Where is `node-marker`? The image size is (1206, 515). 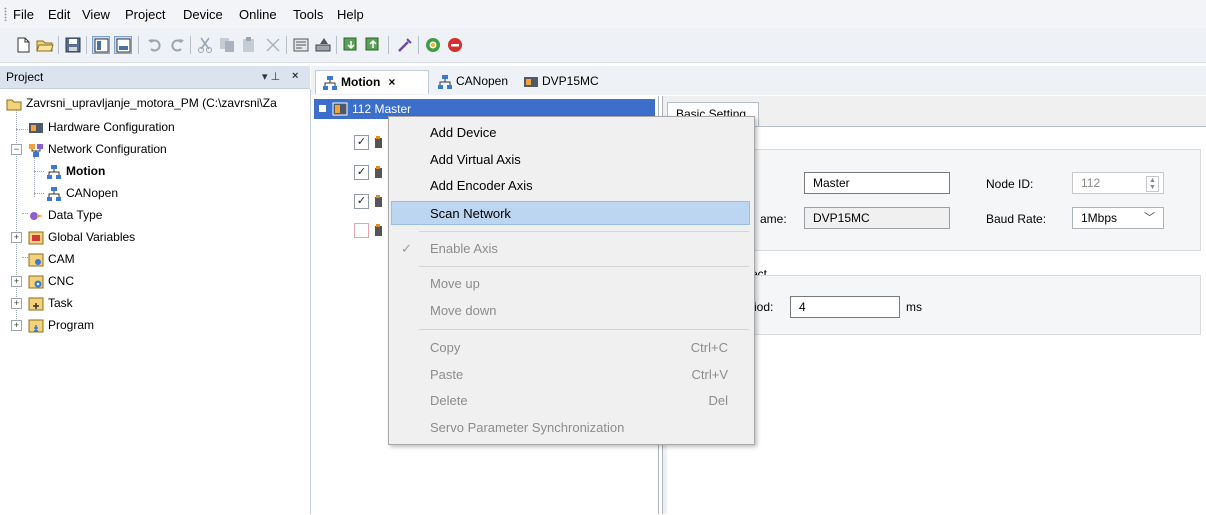
node-marker is located at coordinates (322, 108).